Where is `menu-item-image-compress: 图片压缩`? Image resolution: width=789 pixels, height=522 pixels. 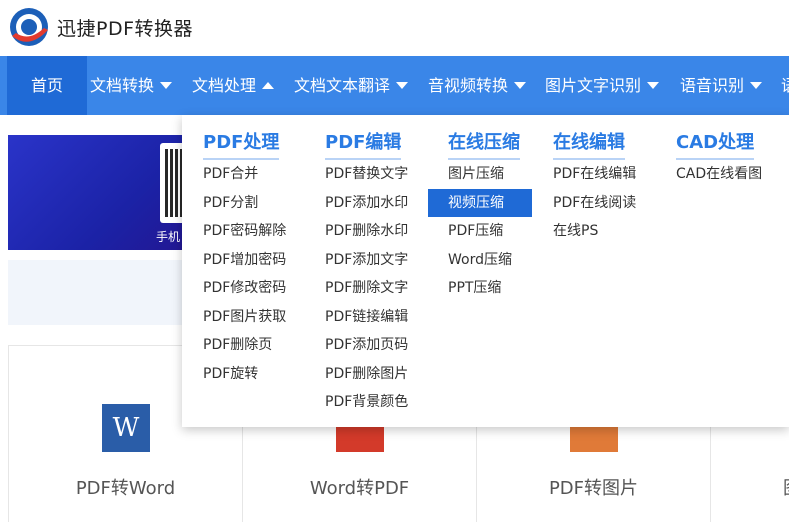
menu-item-image-compress: 图片压缩 is located at coordinates (476, 174).